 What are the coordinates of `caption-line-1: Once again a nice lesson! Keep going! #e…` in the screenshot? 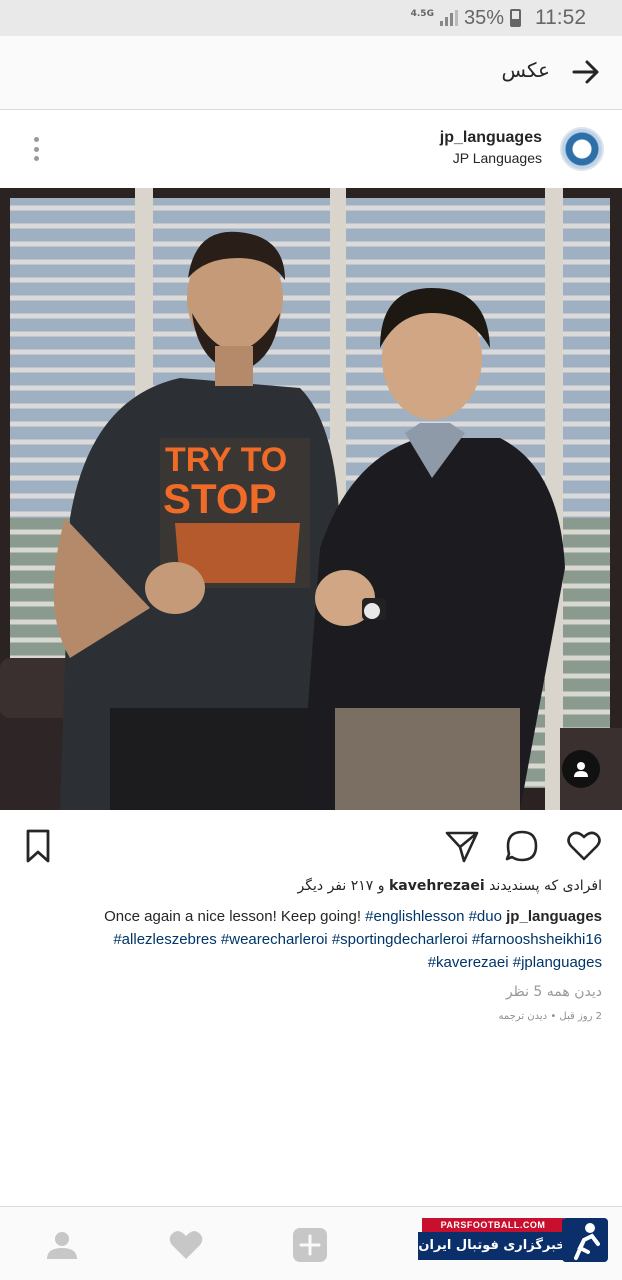 It's located at (307, 916).